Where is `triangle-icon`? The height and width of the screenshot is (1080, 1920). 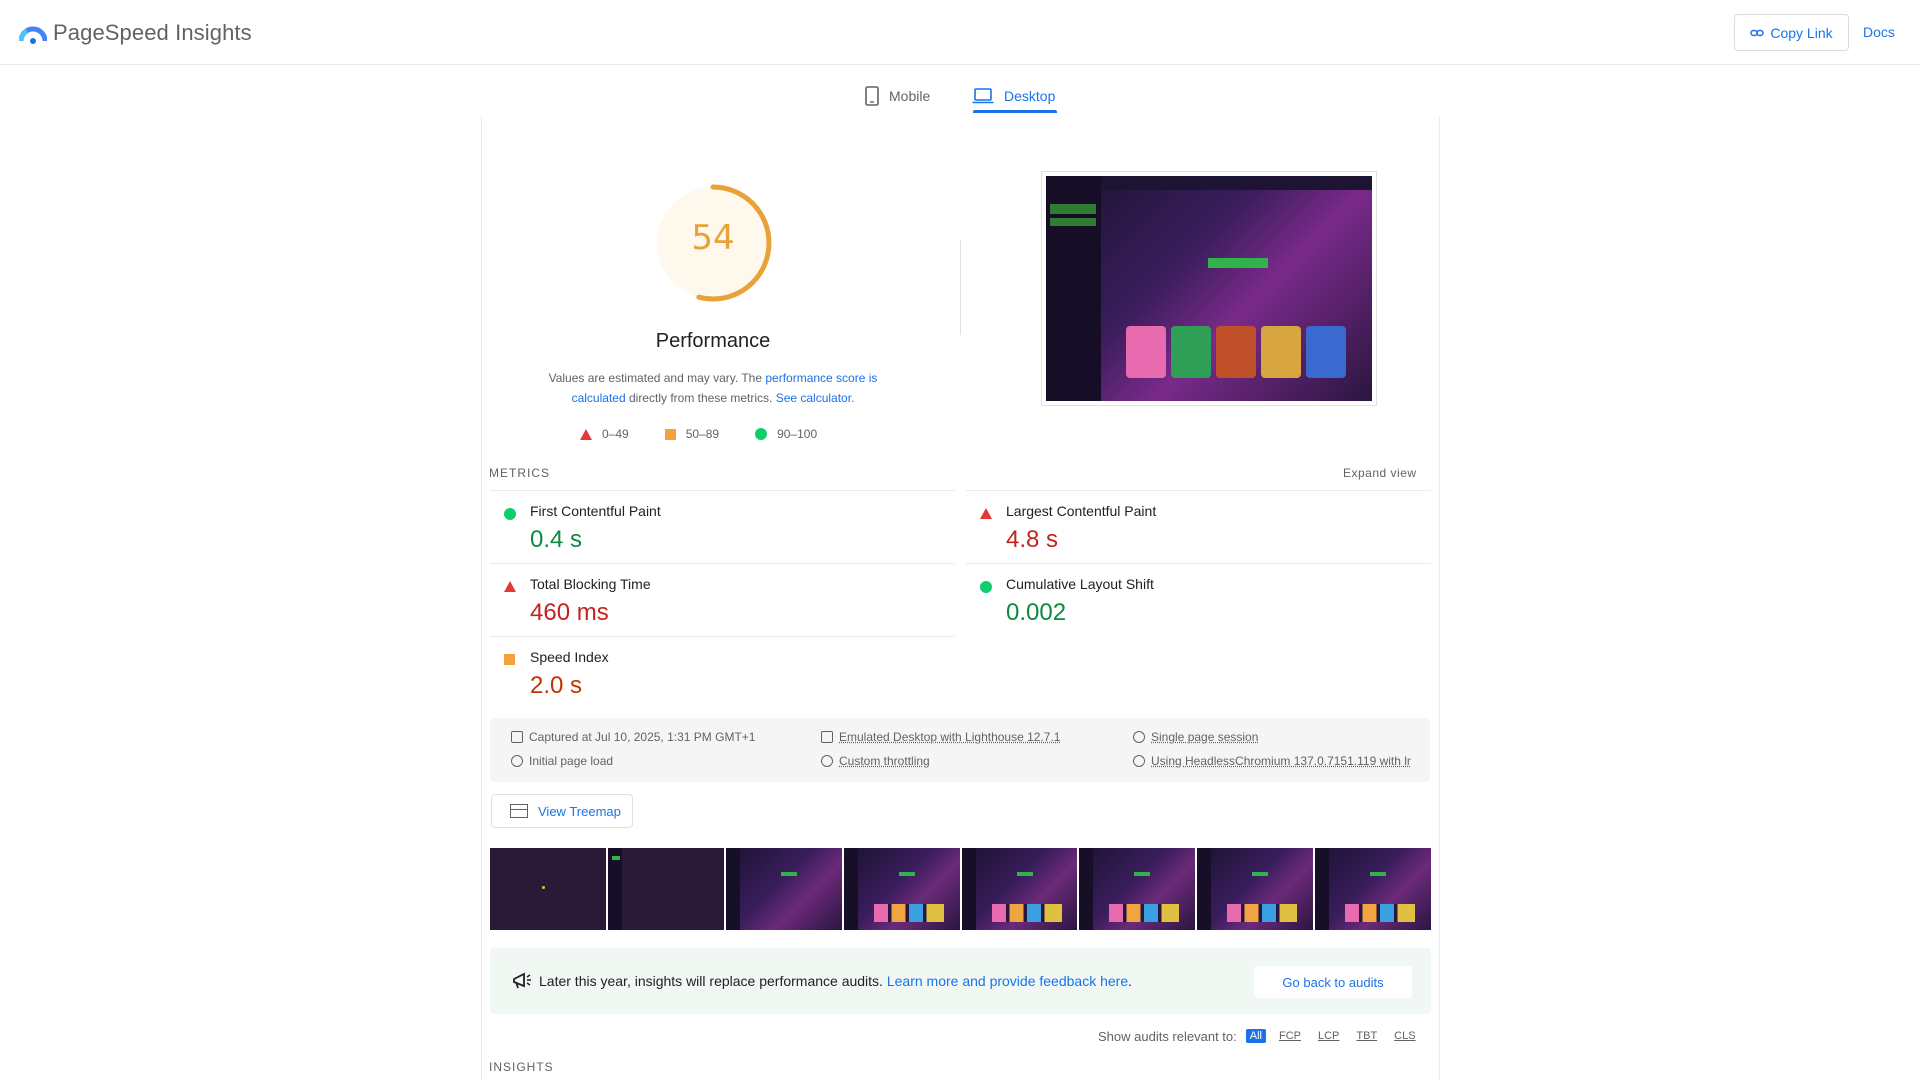
triangle-icon is located at coordinates (586, 434).